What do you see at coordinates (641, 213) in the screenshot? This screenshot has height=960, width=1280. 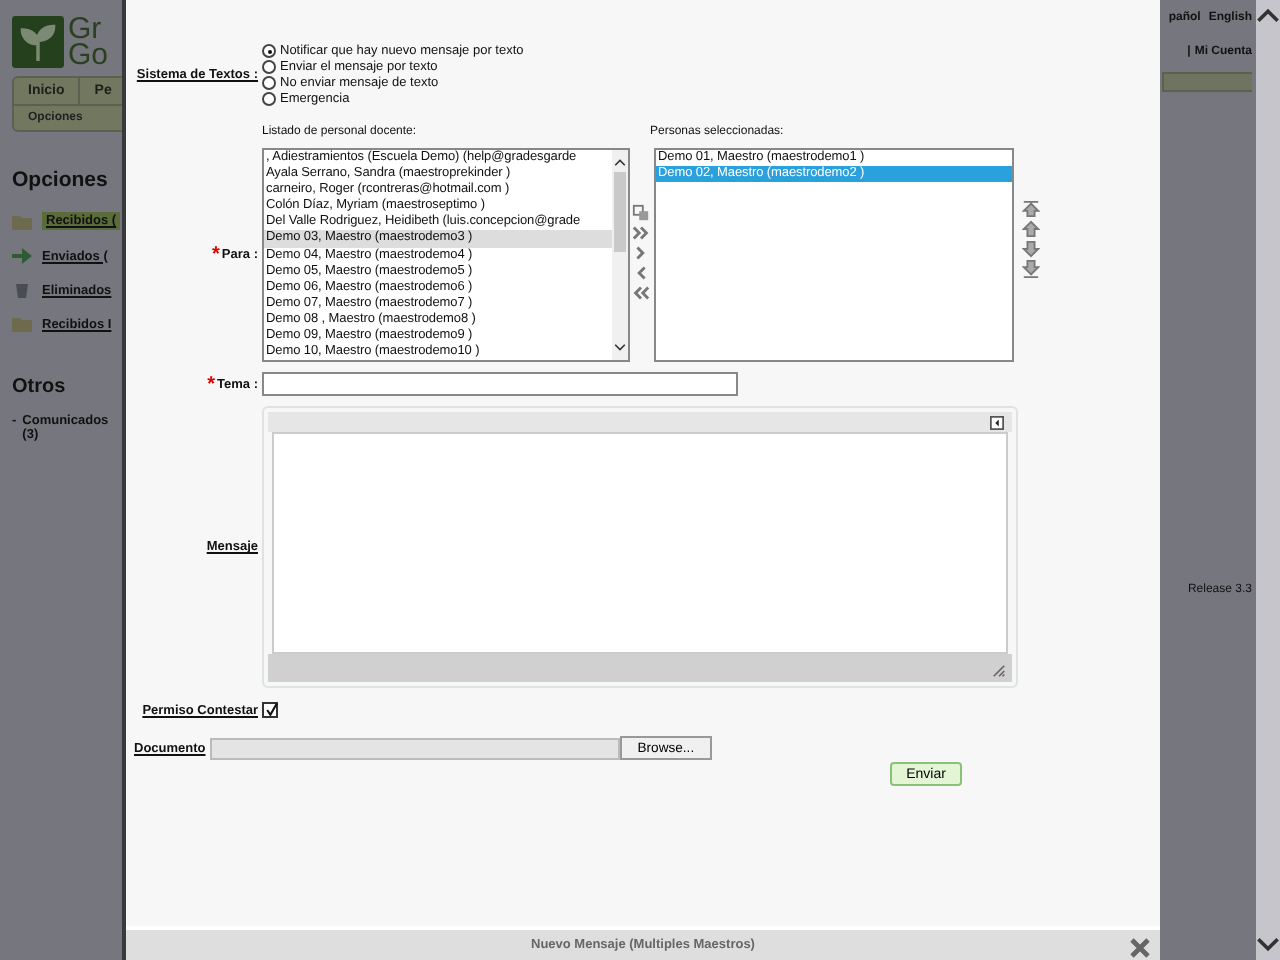 I see `move-all-icon` at bounding box center [641, 213].